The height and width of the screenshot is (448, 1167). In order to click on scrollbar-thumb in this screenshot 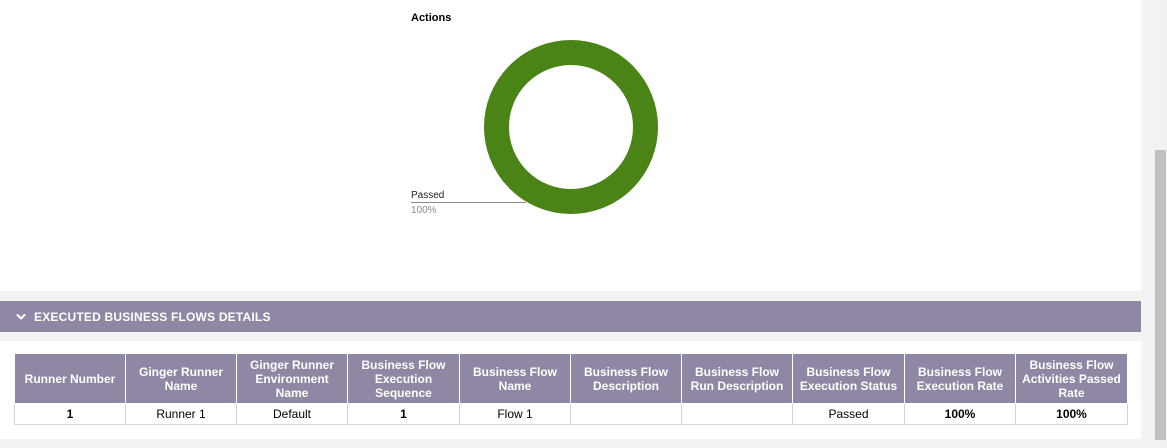, I will do `click(1160, 295)`.